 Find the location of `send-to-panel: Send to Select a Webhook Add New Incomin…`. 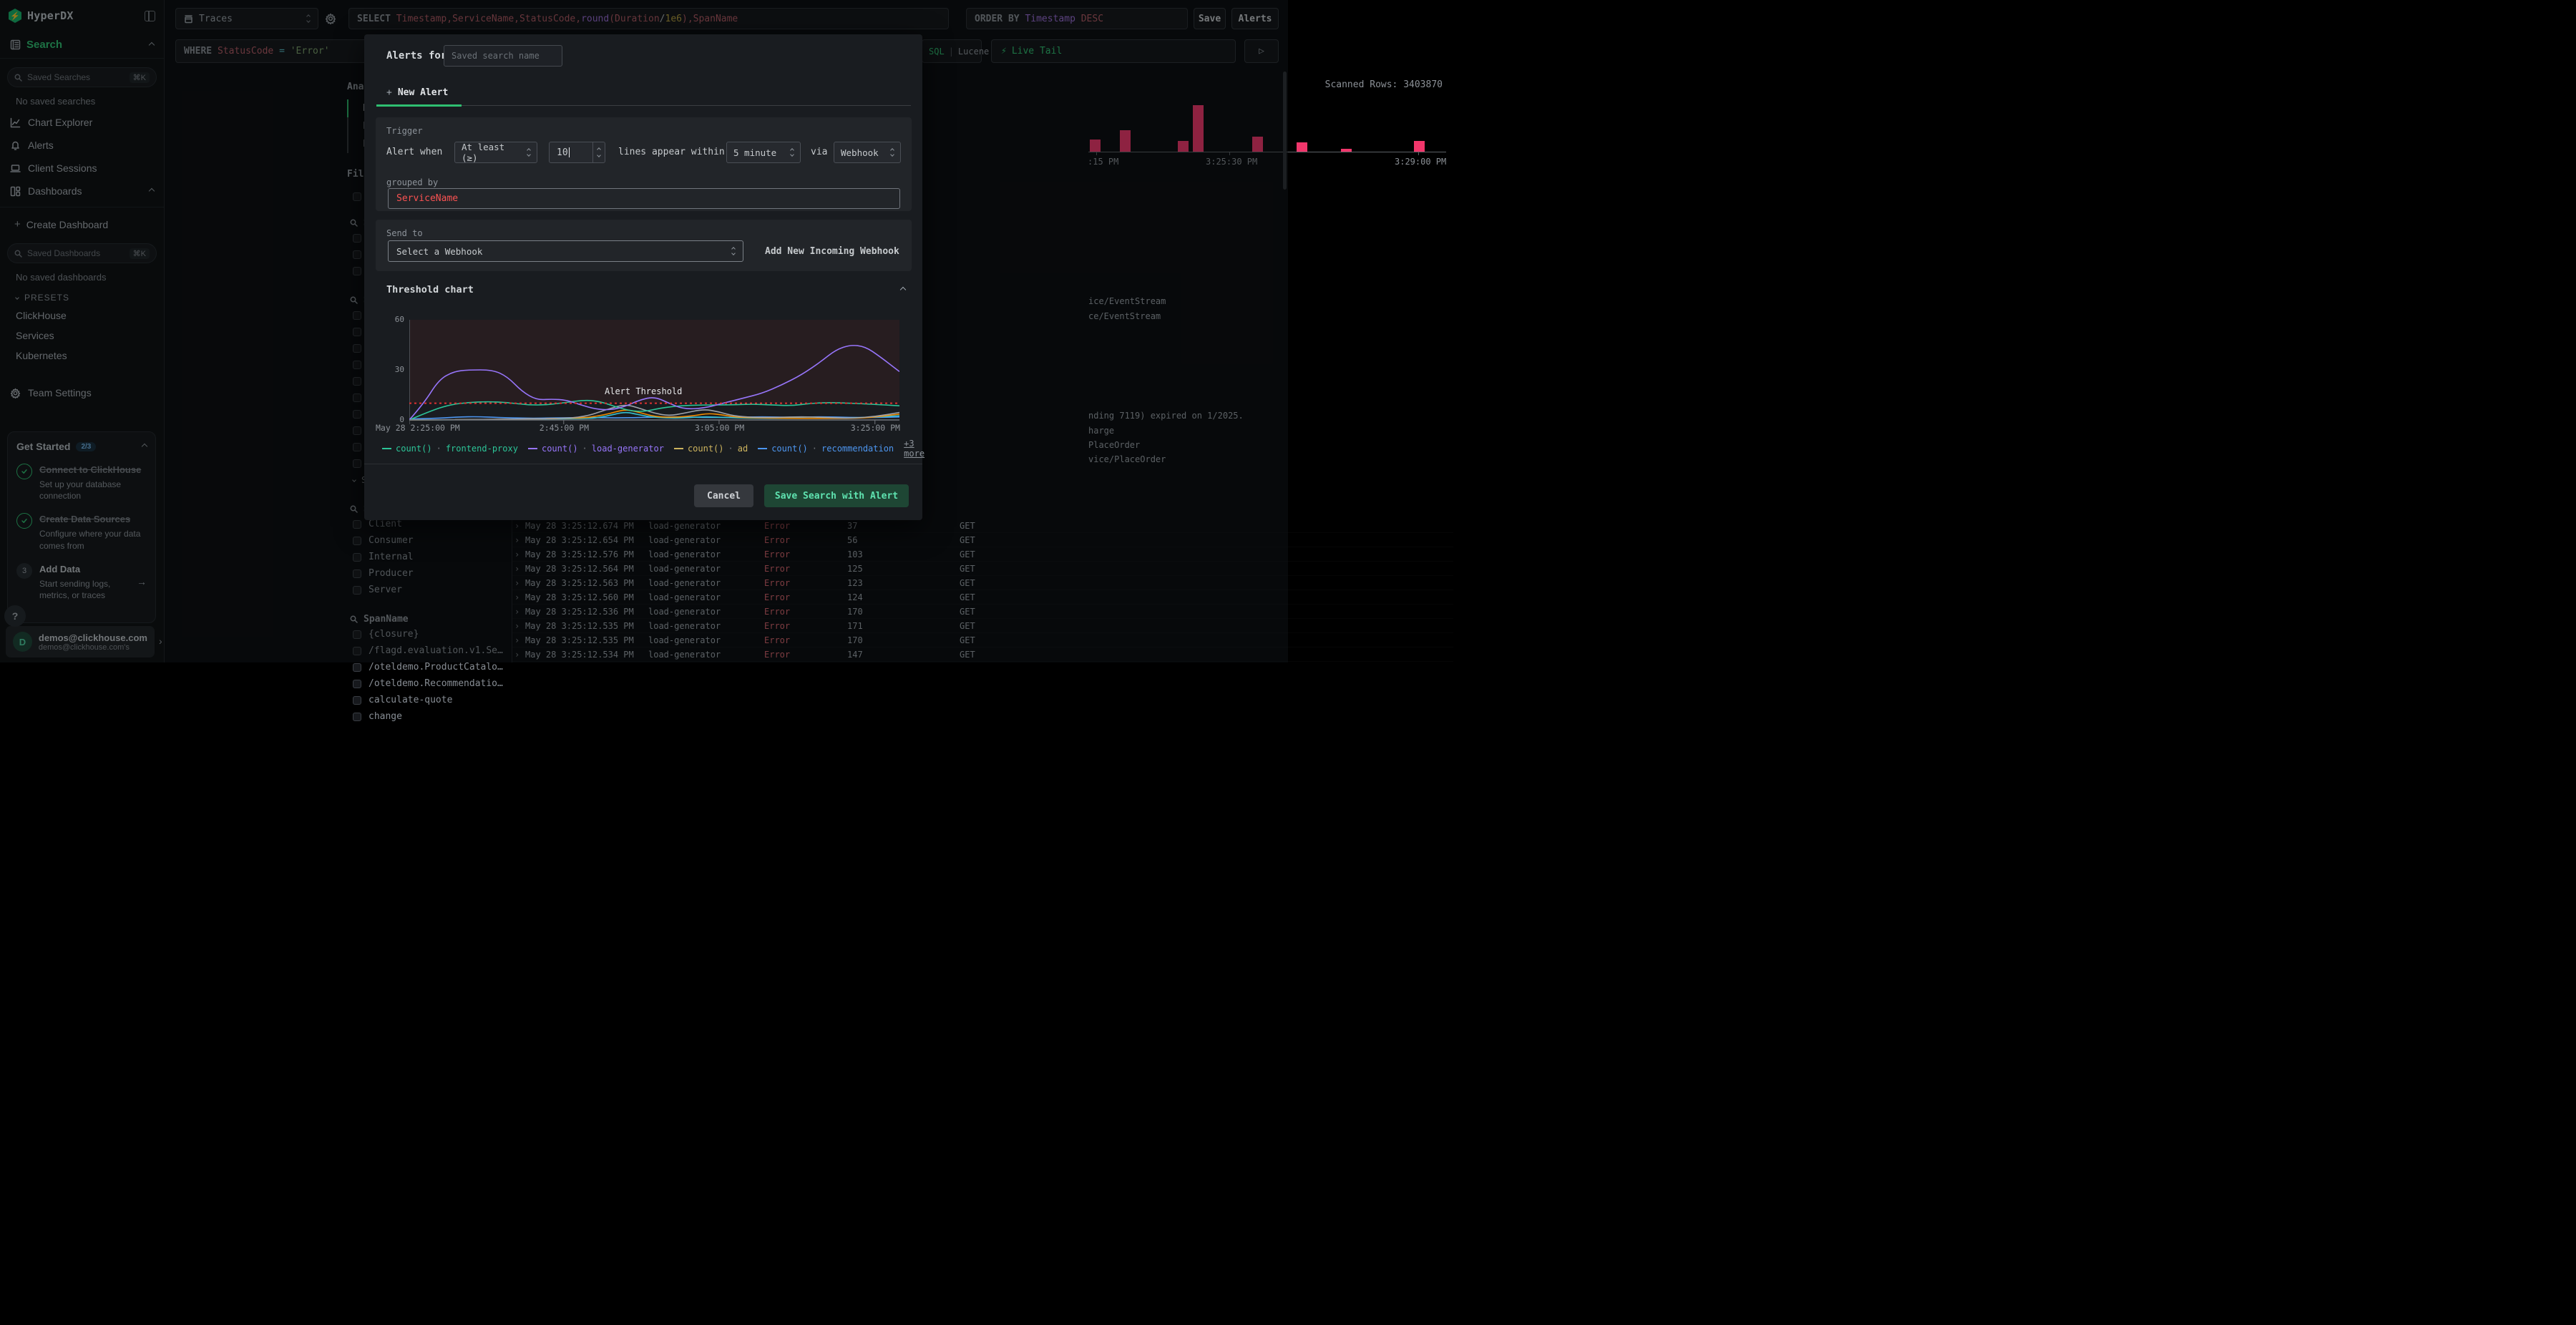

send-to-panel: Send to Select a Webhook Add New Incomin… is located at coordinates (644, 246).